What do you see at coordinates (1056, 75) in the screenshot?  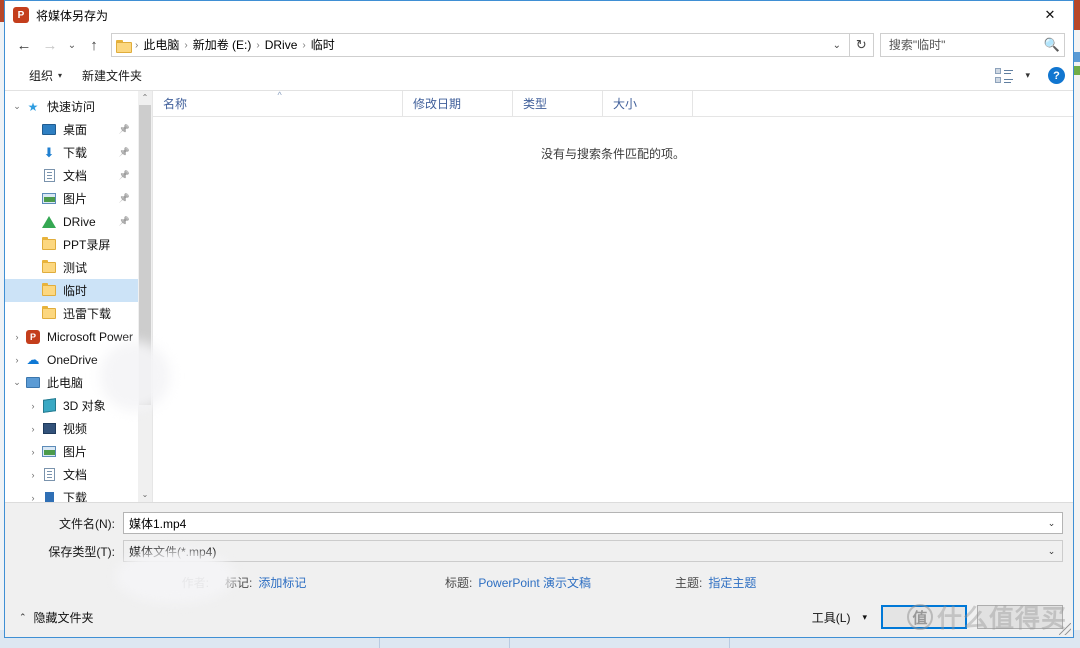 I see `help-icon: ?` at bounding box center [1056, 75].